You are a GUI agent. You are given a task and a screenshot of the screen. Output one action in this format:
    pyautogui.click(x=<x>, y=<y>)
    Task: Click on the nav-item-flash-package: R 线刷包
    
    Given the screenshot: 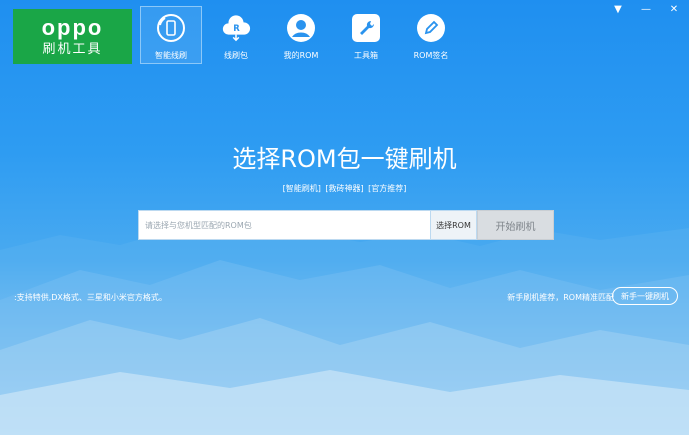 What is the action you would take?
    pyautogui.click(x=236, y=35)
    